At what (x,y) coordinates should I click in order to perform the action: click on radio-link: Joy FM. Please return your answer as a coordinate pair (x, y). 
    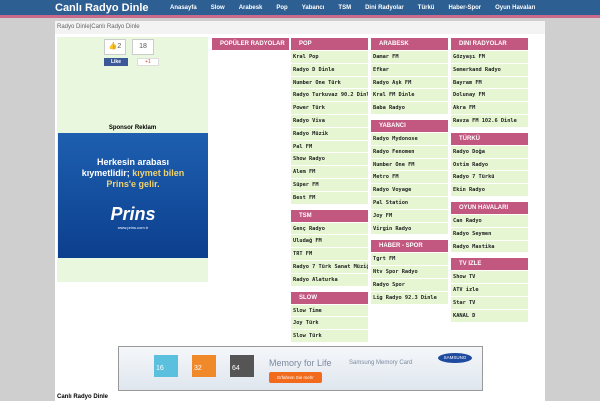
    Looking at the image, I should click on (409, 216).